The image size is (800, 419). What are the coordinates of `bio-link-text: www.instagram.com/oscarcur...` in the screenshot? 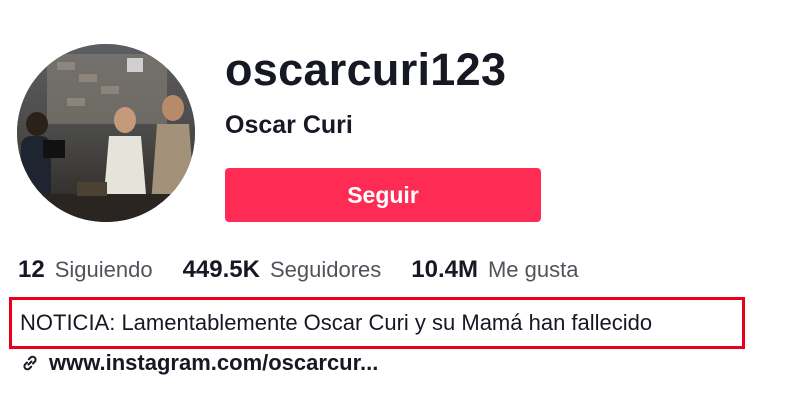 It's located at (213, 363).